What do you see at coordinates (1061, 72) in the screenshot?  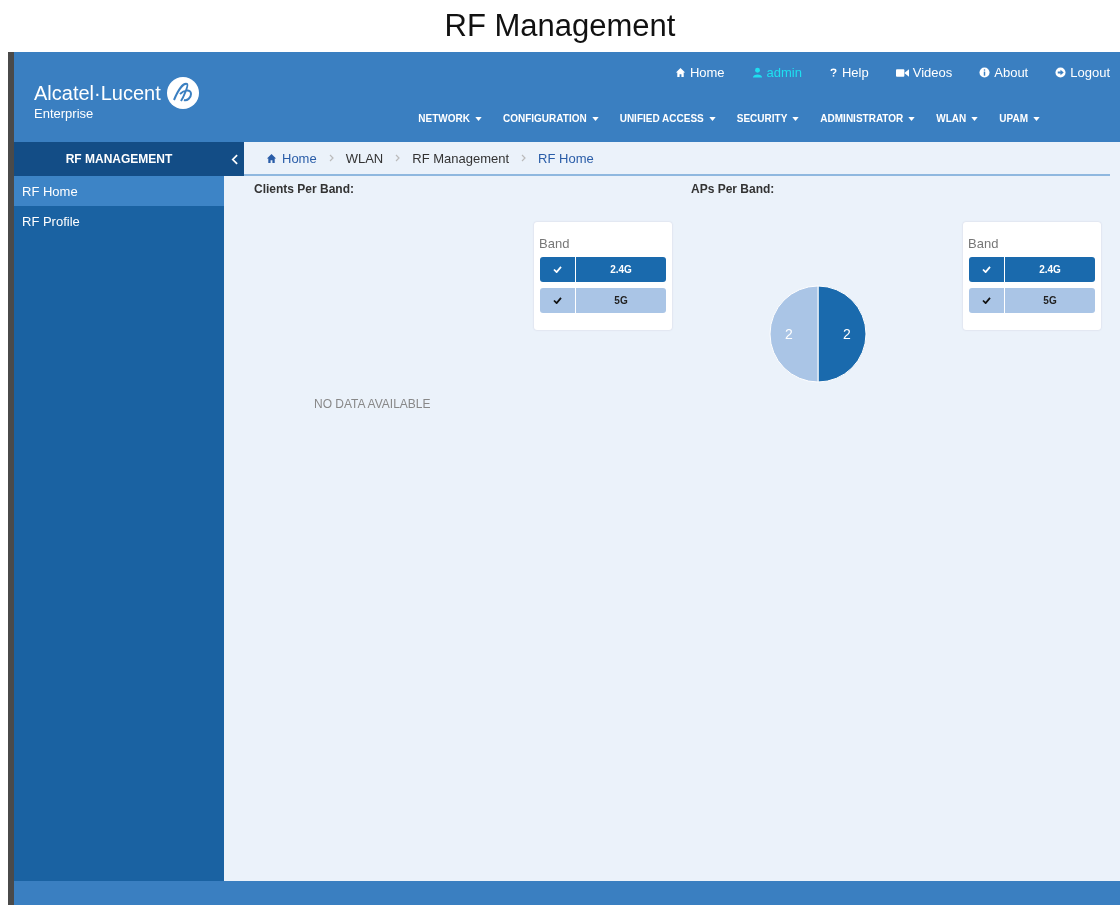 I see `logout-icon` at bounding box center [1061, 72].